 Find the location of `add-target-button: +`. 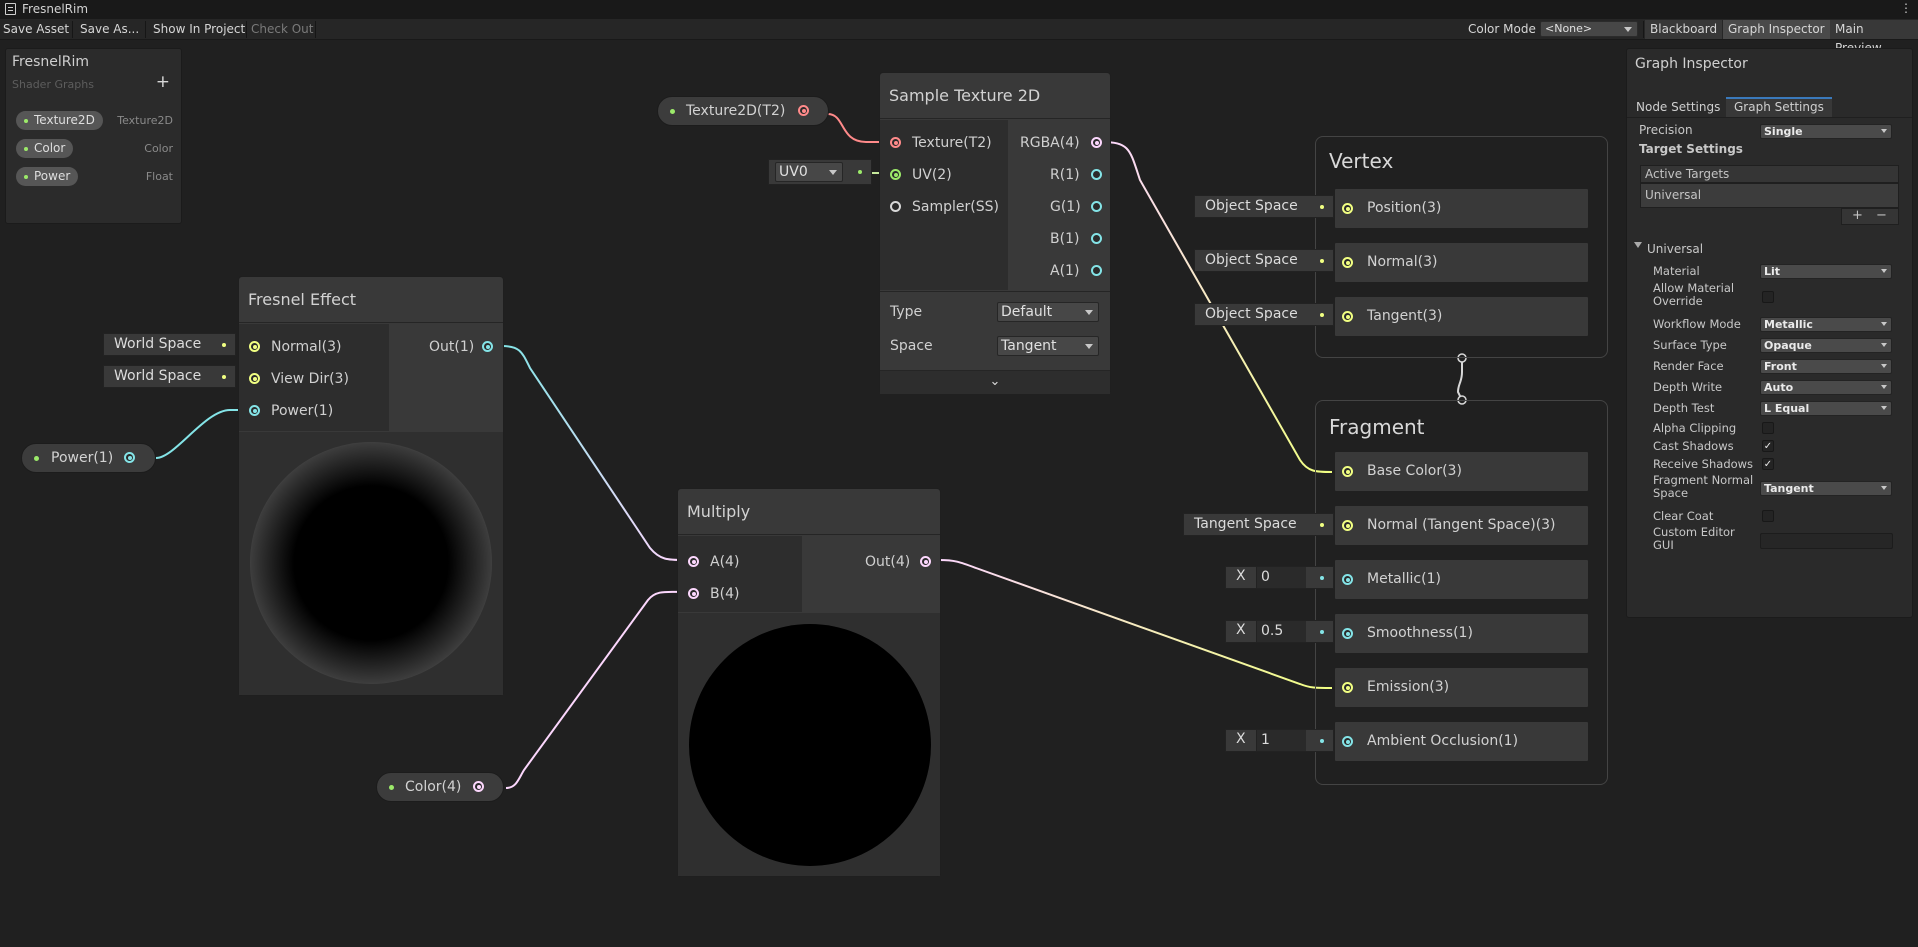

add-target-button: + is located at coordinates (1857, 215).